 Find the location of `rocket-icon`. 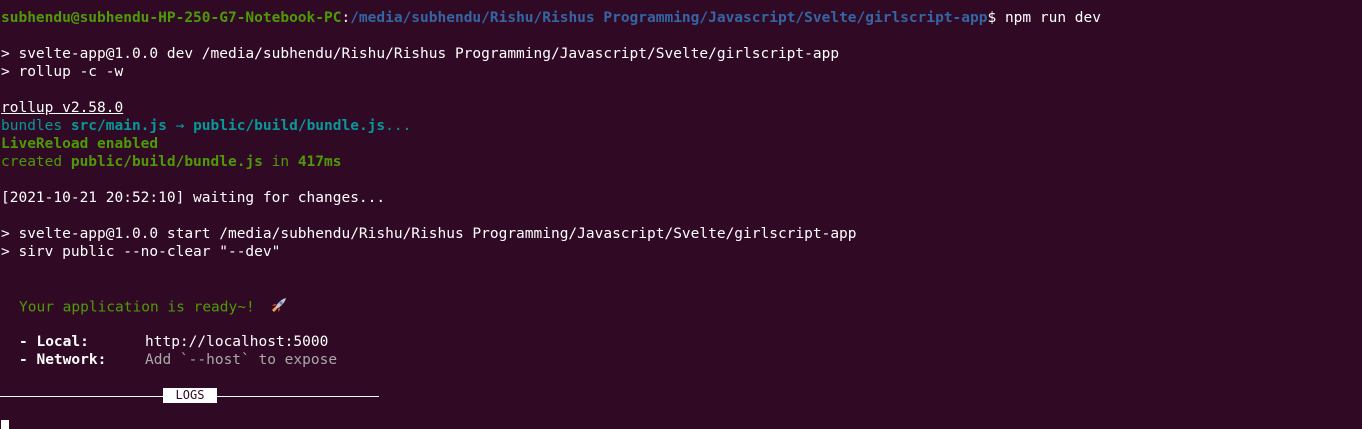

rocket-icon is located at coordinates (278, 307).